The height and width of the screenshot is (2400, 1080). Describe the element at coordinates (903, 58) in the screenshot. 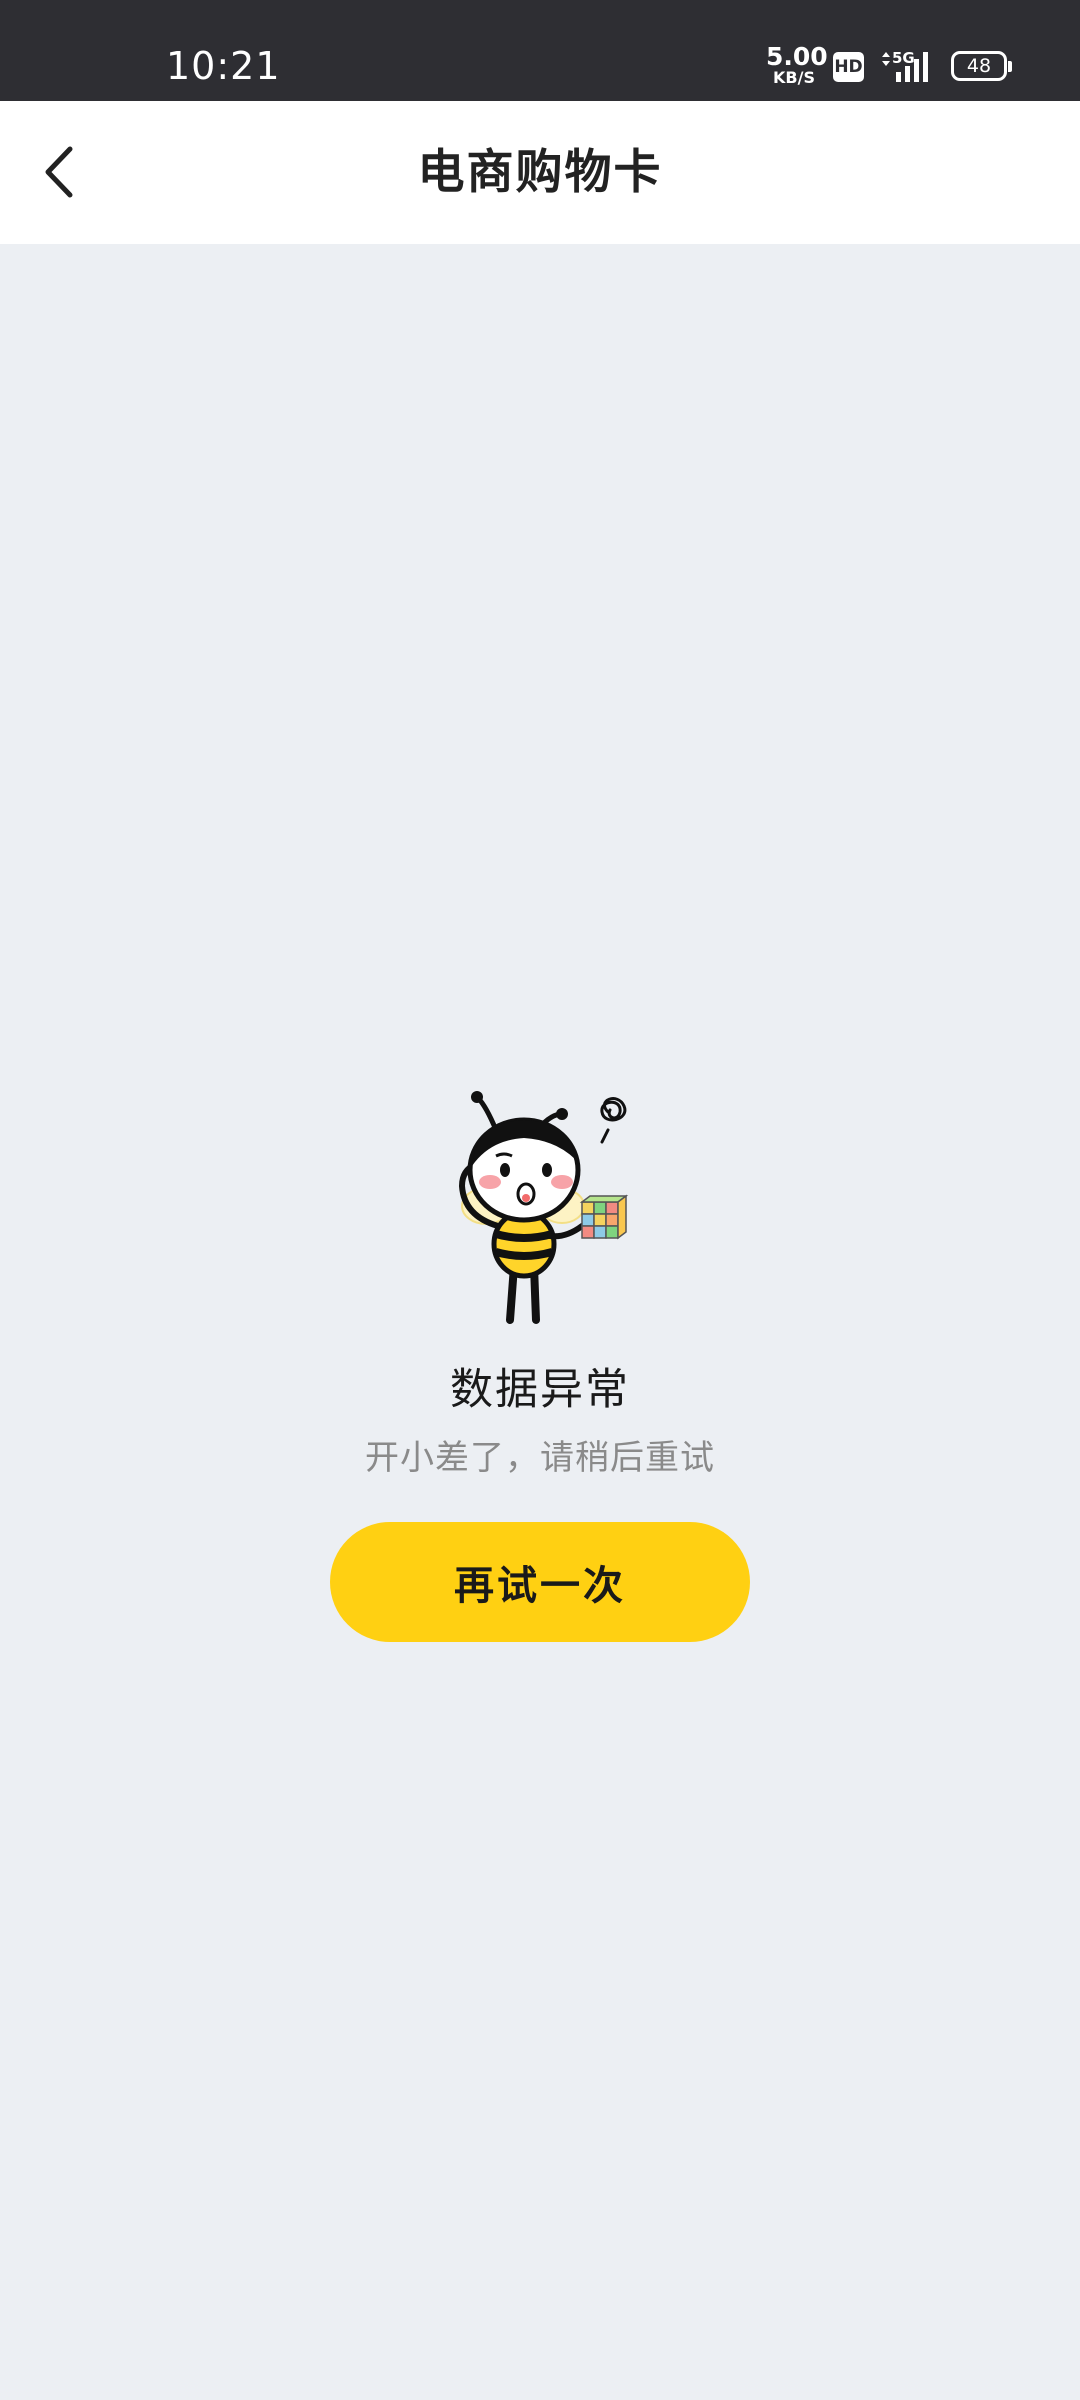

I see `network-type-label: 5G` at that location.